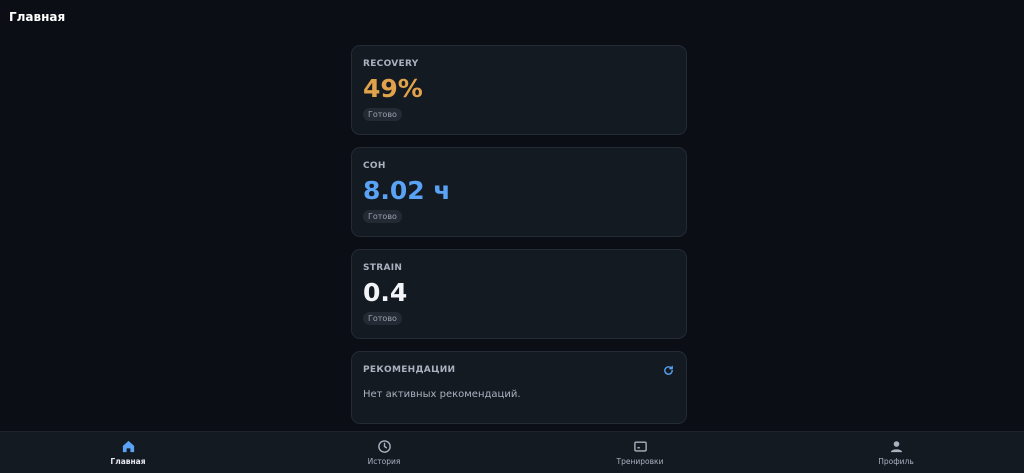  Describe the element at coordinates (385, 292) in the screenshot. I see `strain-value: 0.4` at that location.